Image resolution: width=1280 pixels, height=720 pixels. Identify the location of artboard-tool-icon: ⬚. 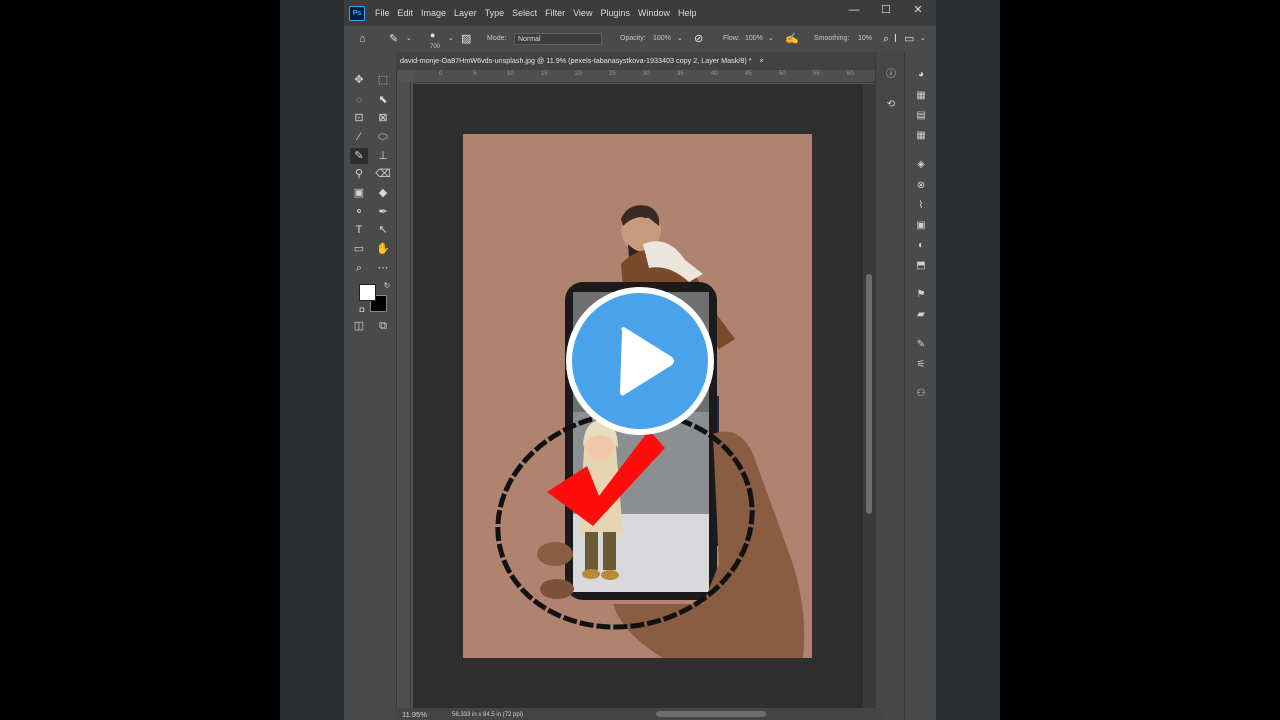
(383, 80).